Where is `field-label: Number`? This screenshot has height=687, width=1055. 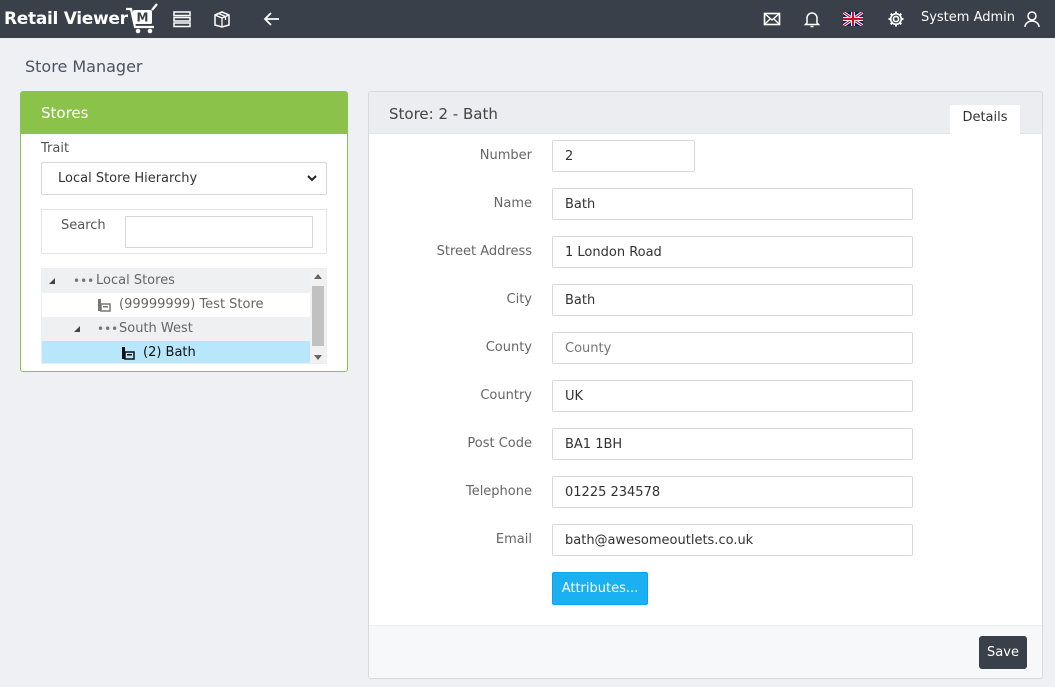 field-label: Number is located at coordinates (505, 155).